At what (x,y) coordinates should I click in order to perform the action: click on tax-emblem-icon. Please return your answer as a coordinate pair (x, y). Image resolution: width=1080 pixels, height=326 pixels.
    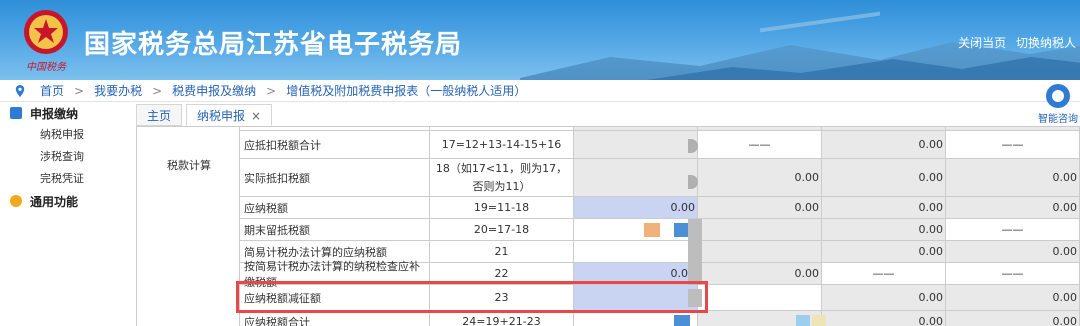
    Looking at the image, I should click on (46, 32).